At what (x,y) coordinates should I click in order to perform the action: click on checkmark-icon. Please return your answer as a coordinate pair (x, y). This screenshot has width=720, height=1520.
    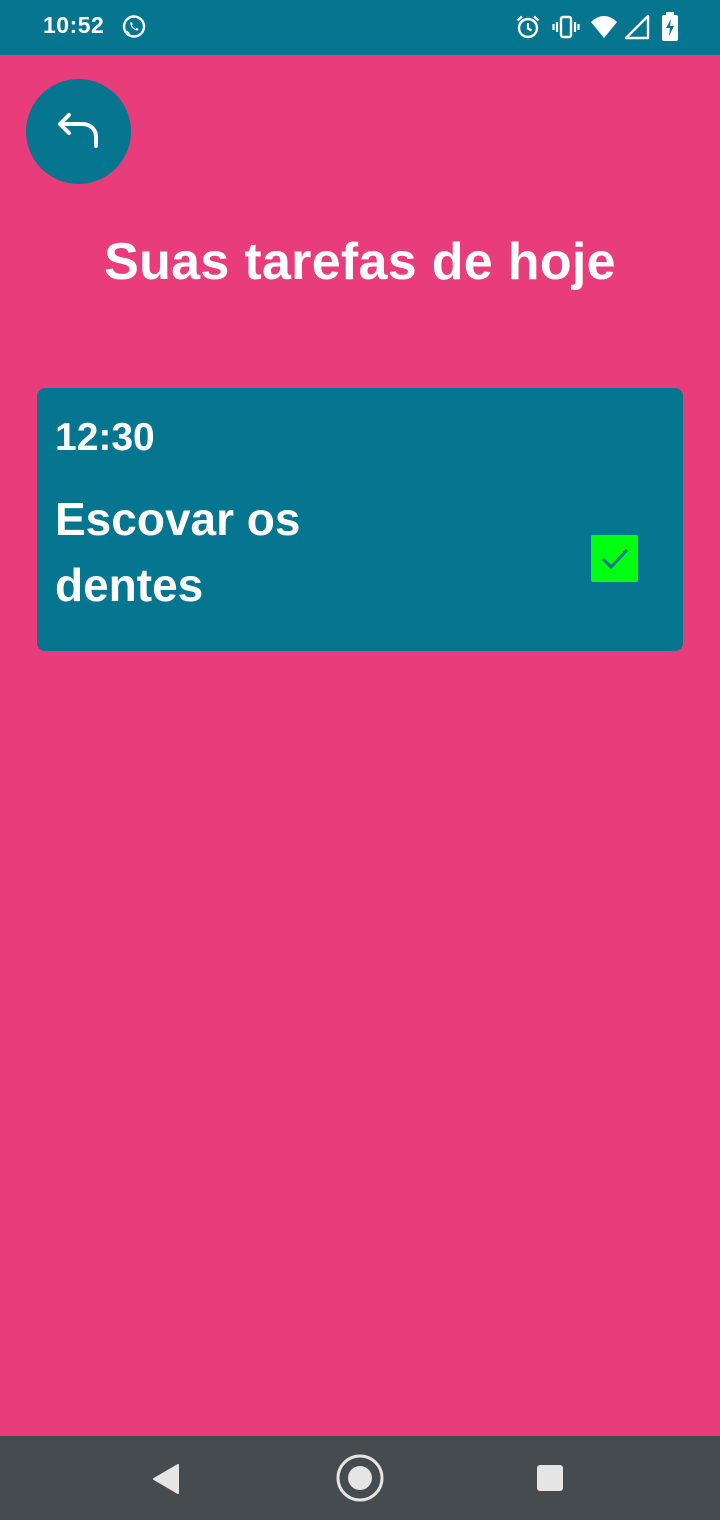
    Looking at the image, I should click on (615, 559).